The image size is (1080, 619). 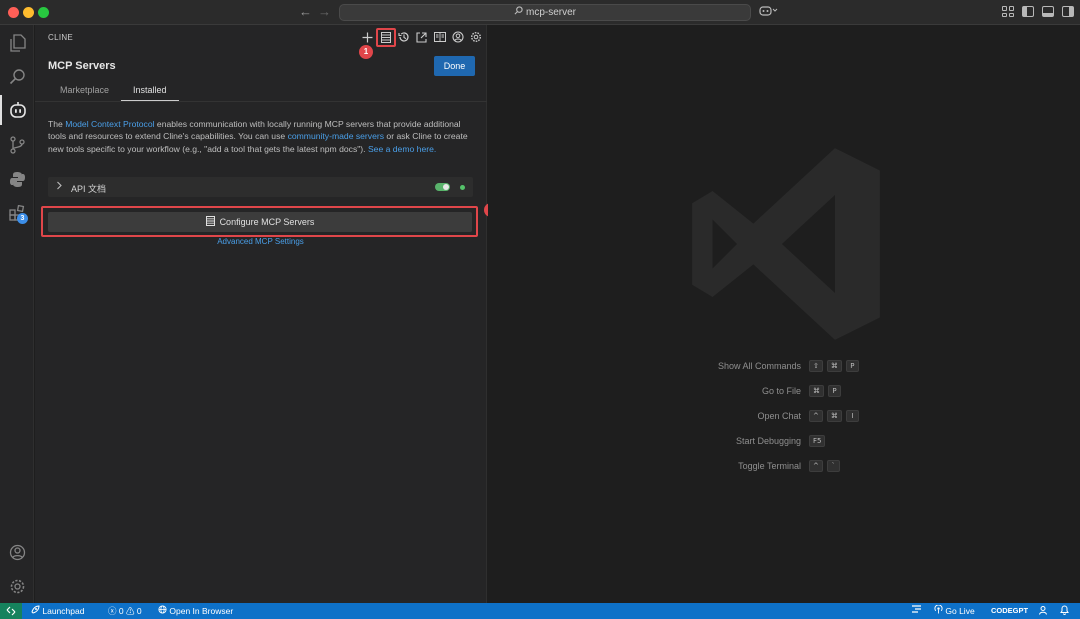 What do you see at coordinates (1043, 611) in the screenshot?
I see `accounts-status-icon` at bounding box center [1043, 611].